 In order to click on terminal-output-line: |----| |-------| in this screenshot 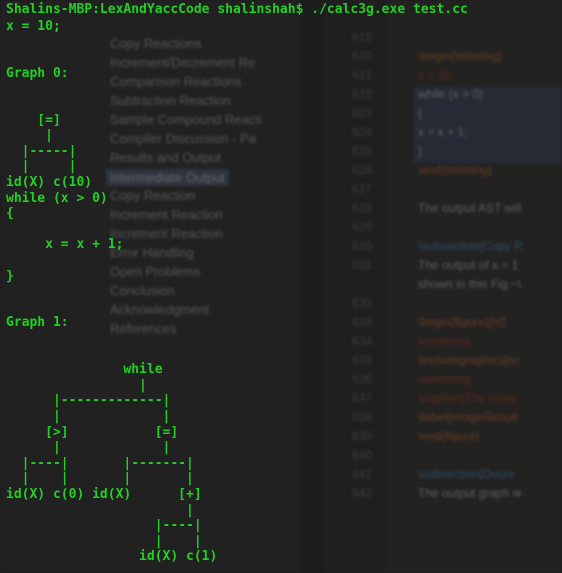, I will do `click(100, 463)`.